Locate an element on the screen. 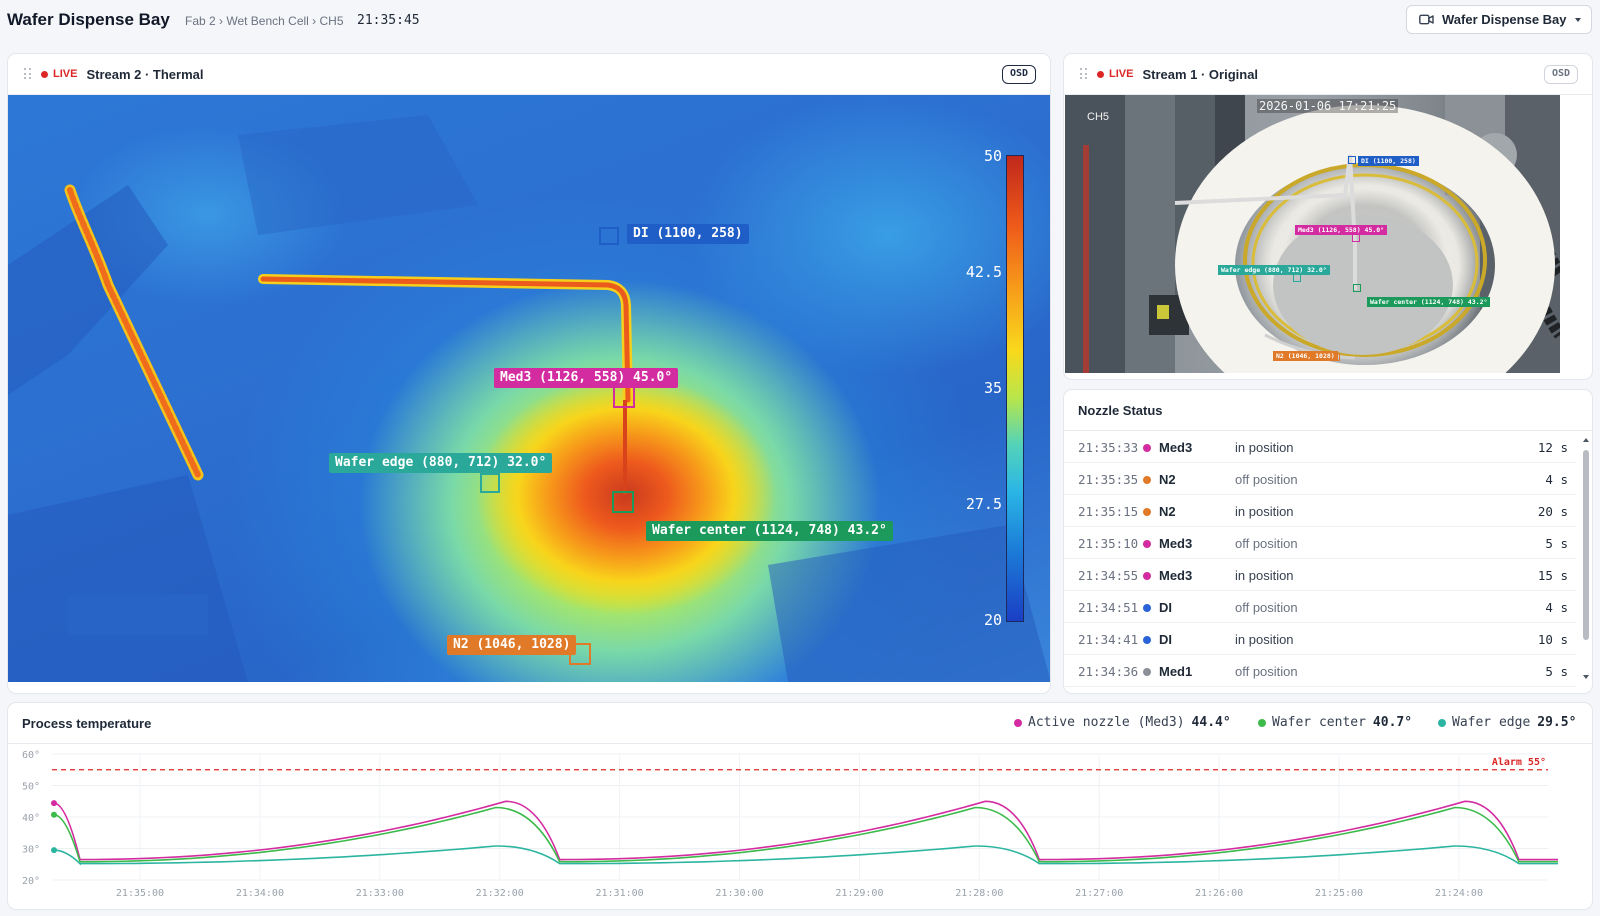 Image resolution: width=1600 pixels, height=916 pixels. camera-select: Wafer Dispense Bay is located at coordinates (1499, 19).